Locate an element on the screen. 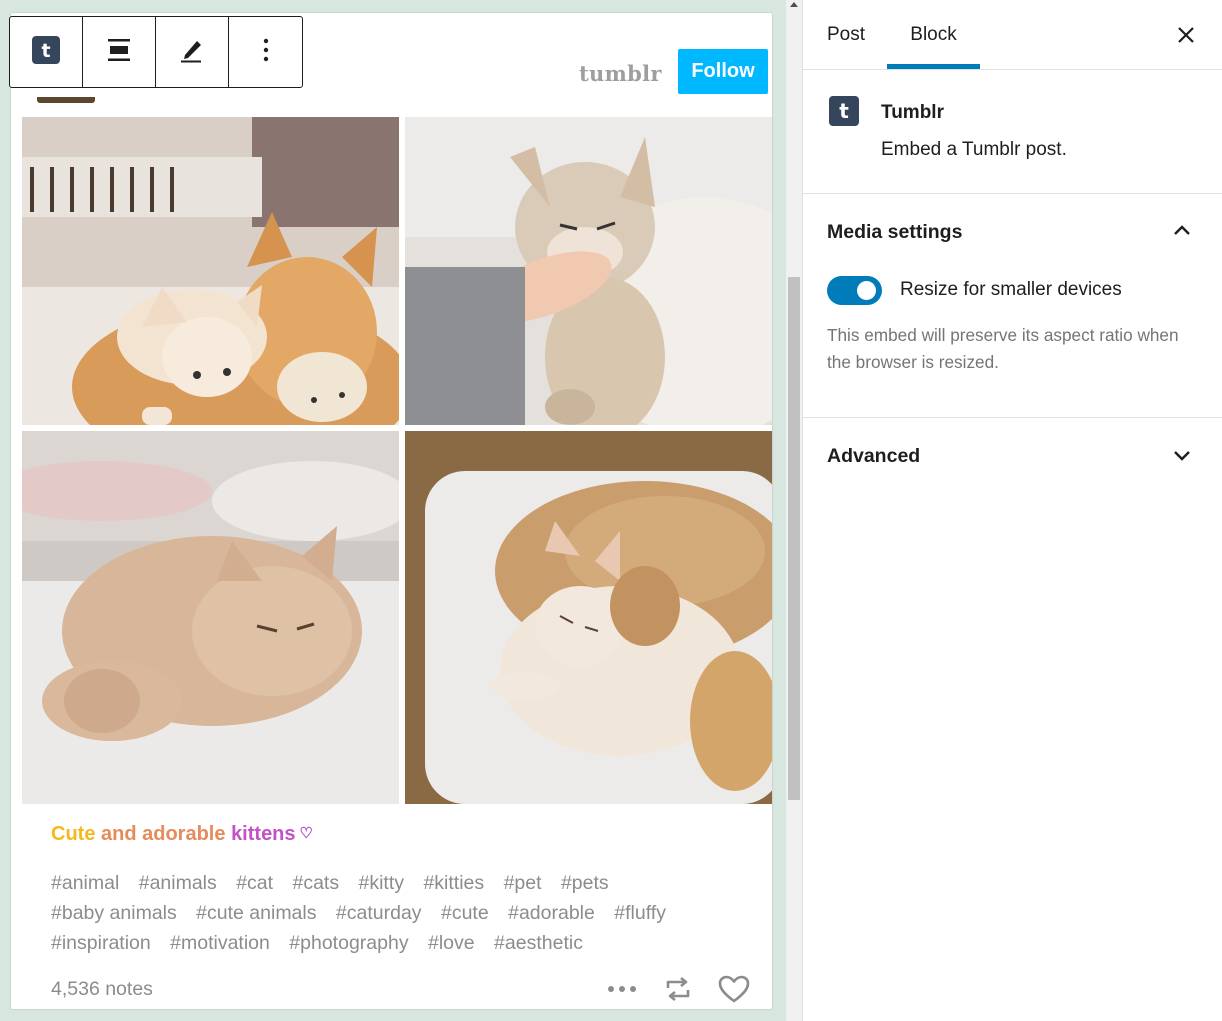  edit-icon is located at coordinates (192, 52).